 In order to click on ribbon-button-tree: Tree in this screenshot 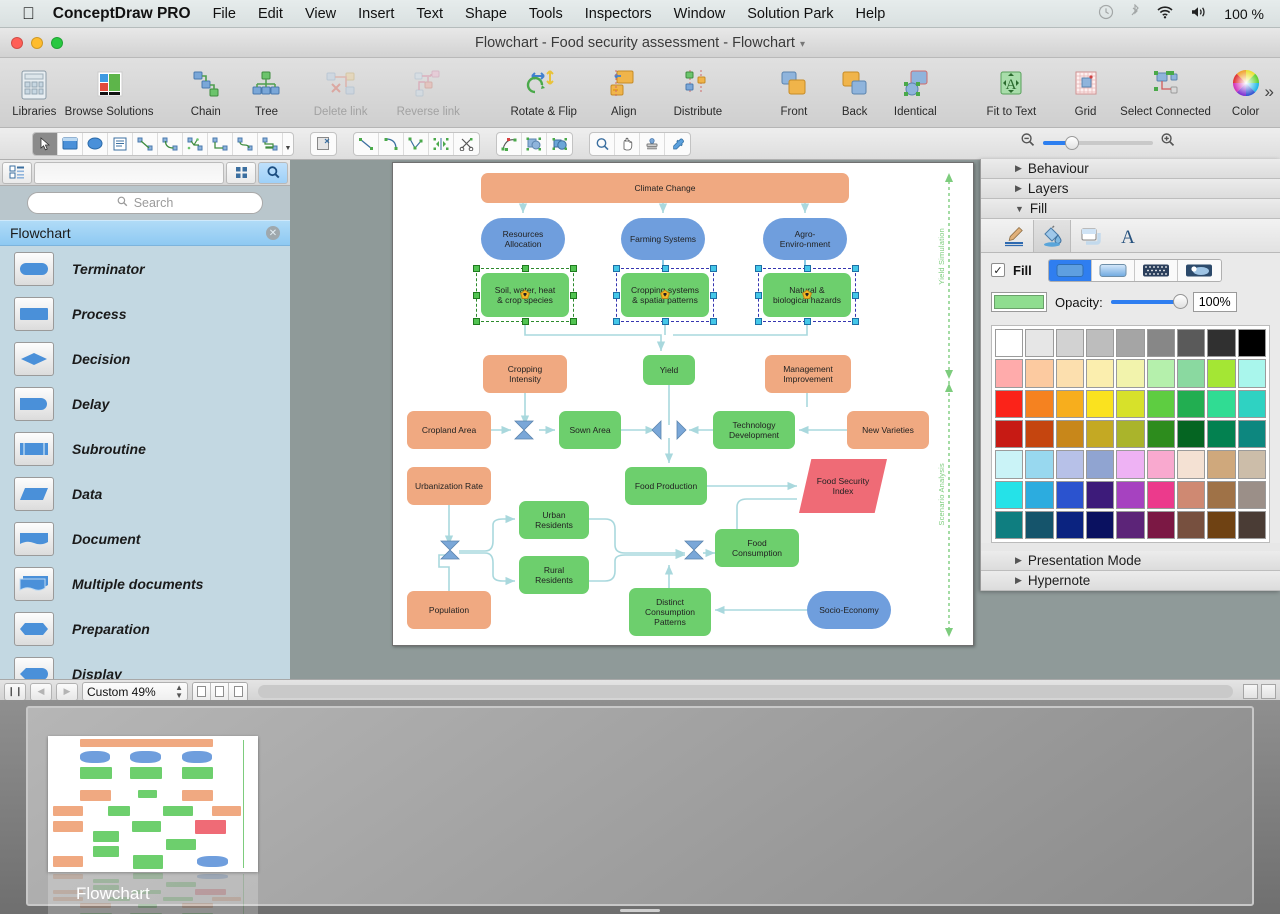, I will do `click(266, 90)`.